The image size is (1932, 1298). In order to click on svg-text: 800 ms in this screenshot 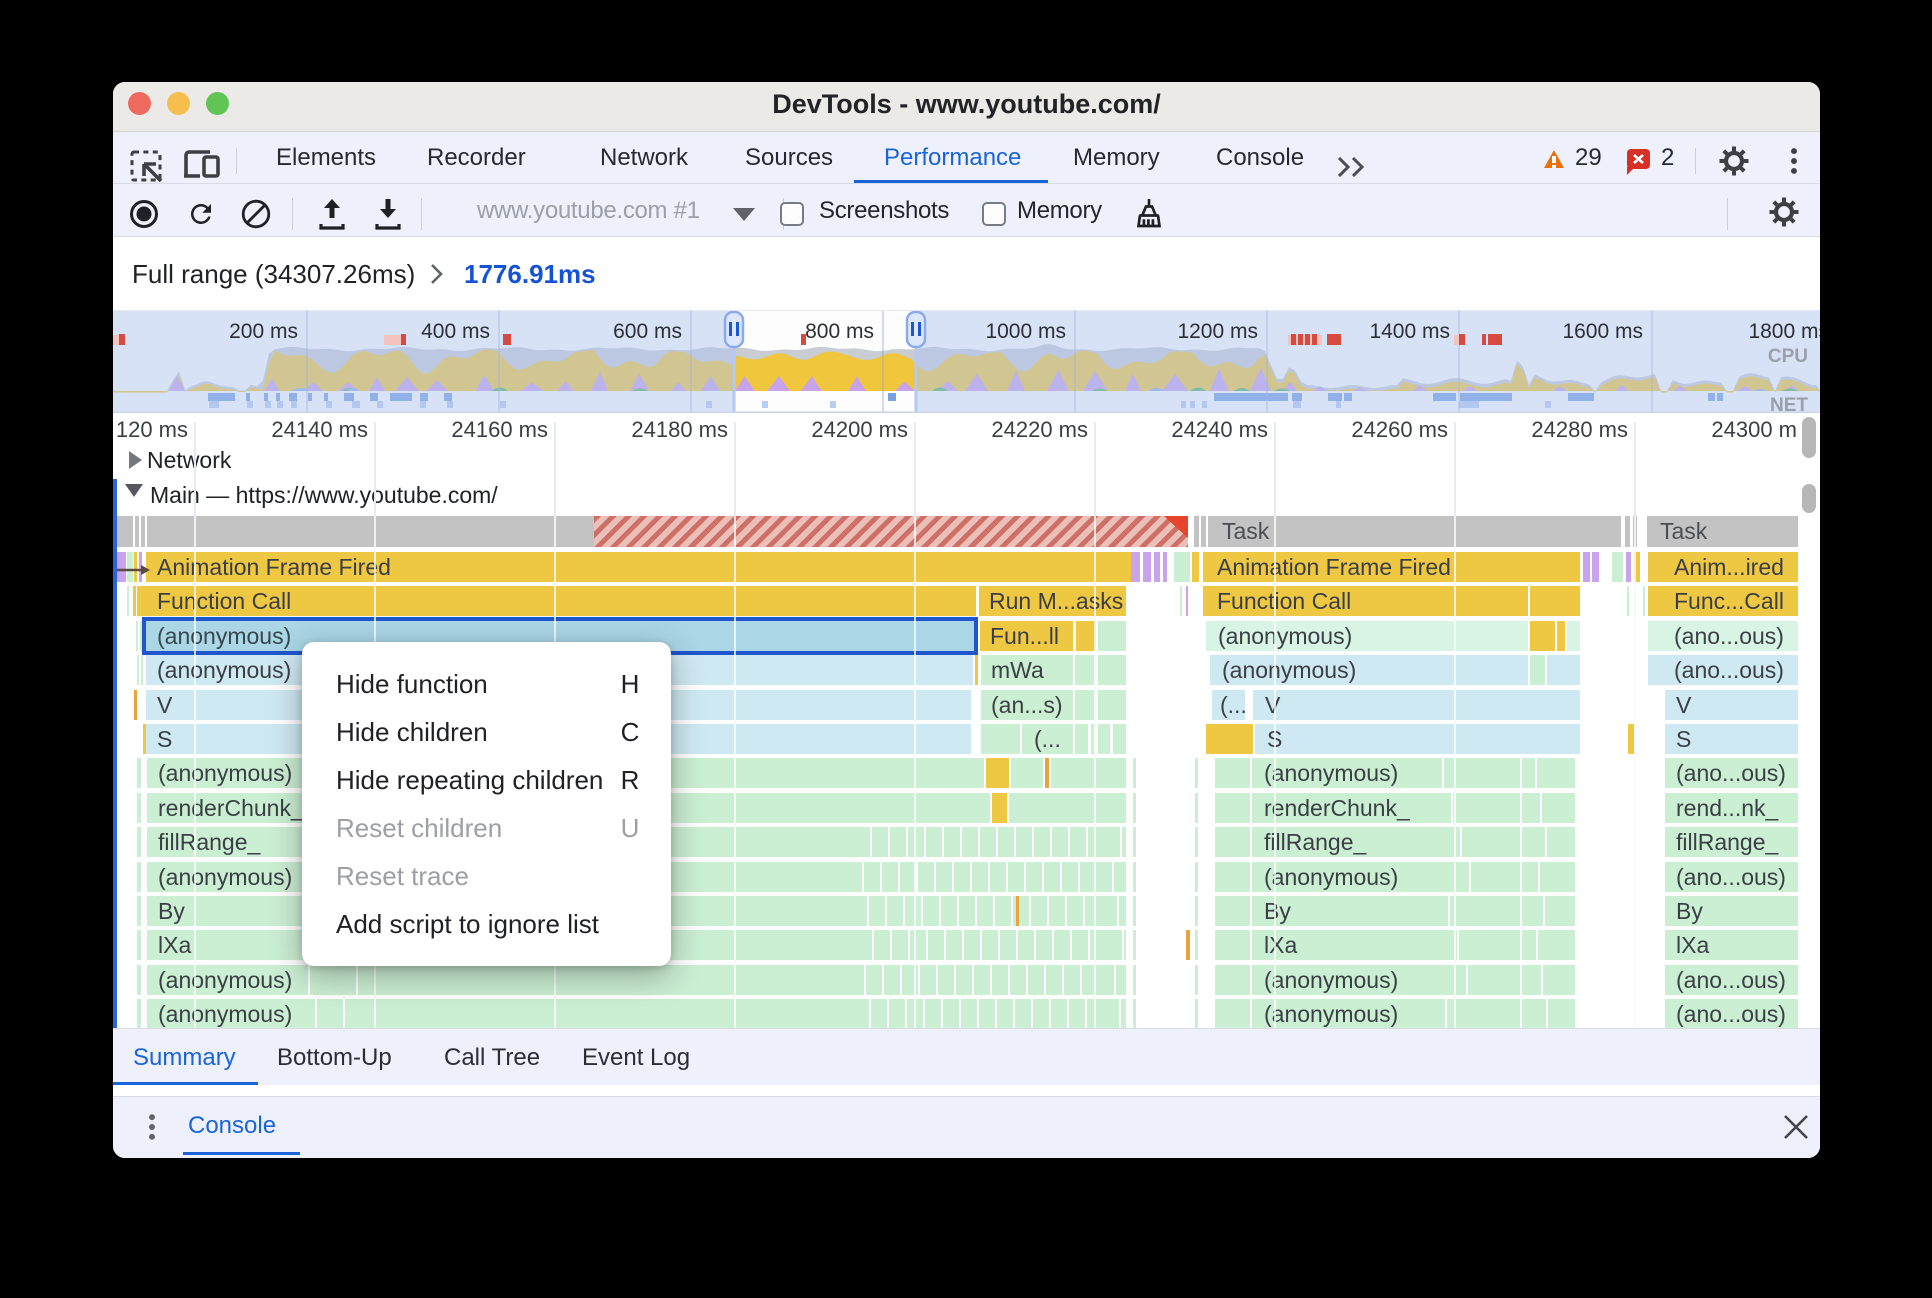, I will do `click(839, 331)`.